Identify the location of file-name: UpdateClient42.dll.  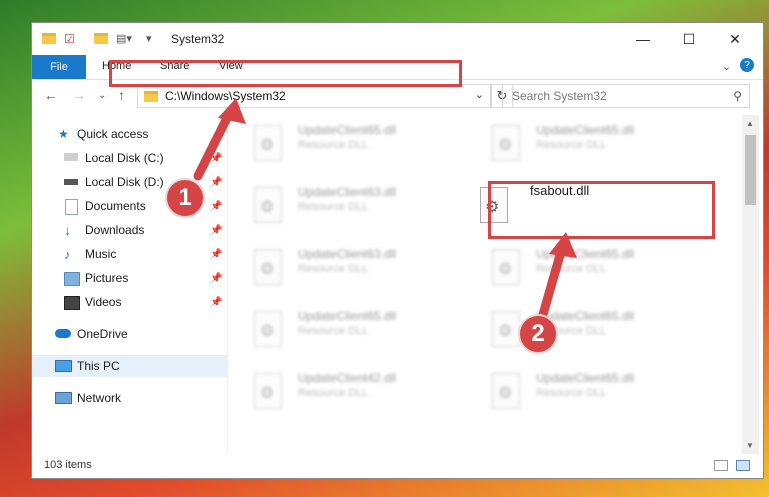
(347, 378).